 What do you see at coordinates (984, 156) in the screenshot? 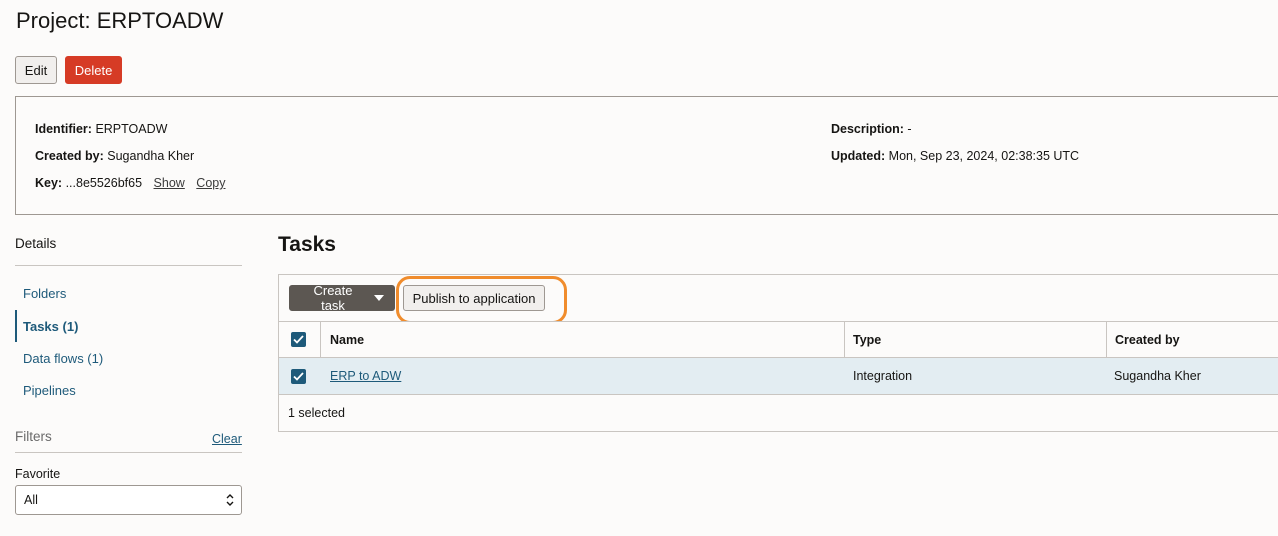
I see `updated-value: Mon, Sep 23, 2024, 02:38:35 UTC` at bounding box center [984, 156].